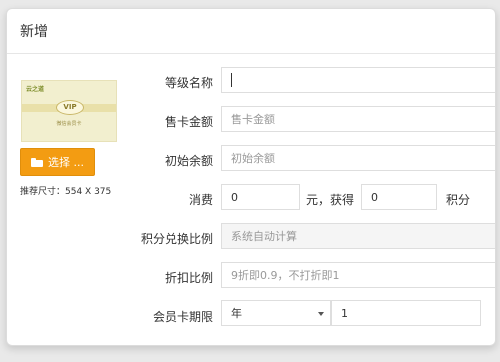  I want to click on card-preview-image: 云之道 VIP 微信会员卡, so click(69, 111).